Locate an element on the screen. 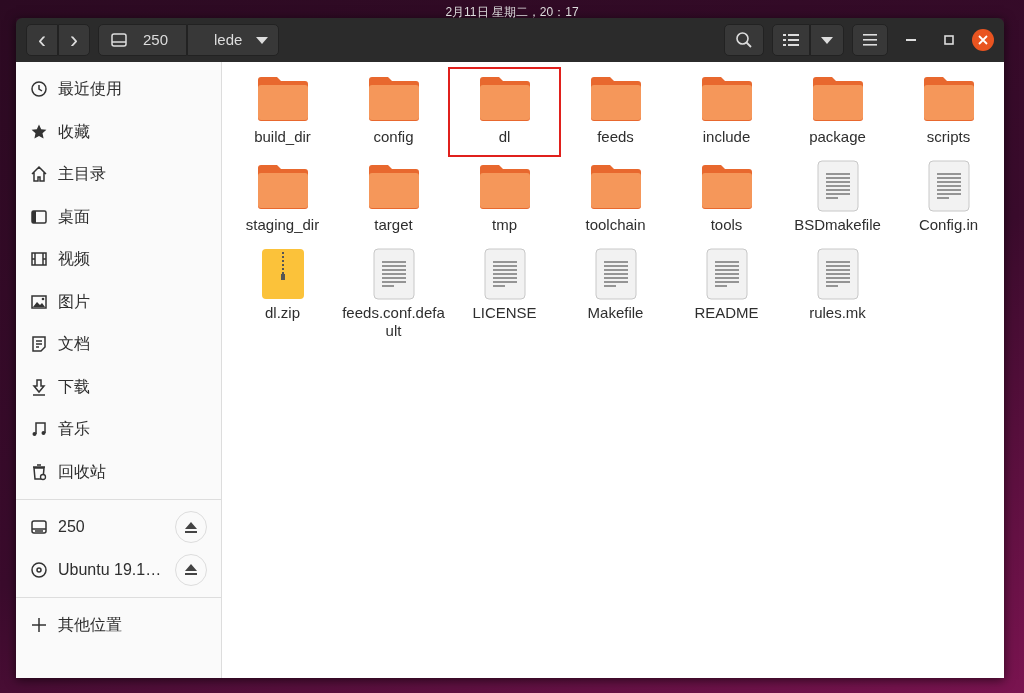 Image resolution: width=1024 pixels, height=693 pixels. menu-icon is located at coordinates (870, 40).